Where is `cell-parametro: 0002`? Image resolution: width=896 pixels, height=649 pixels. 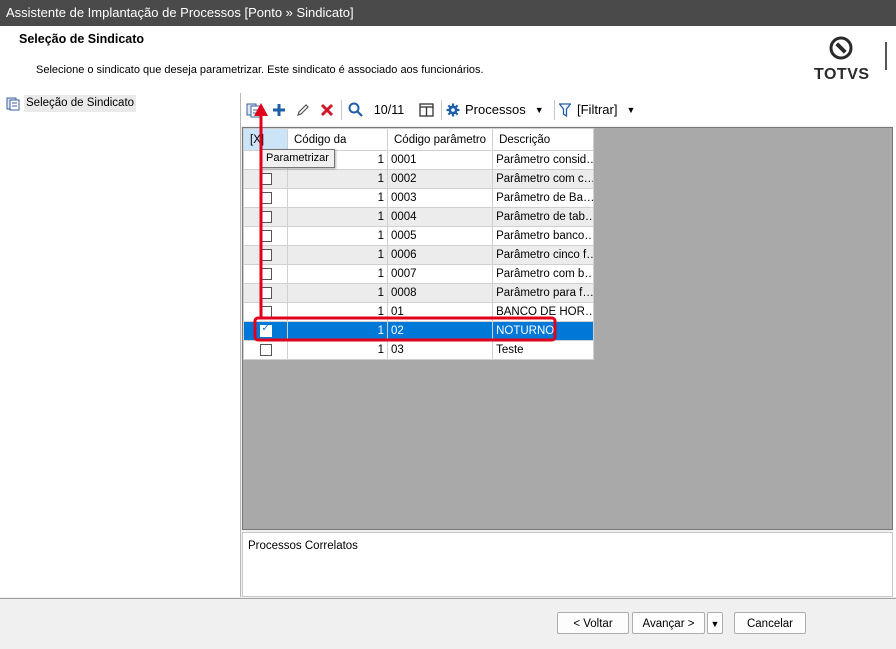 cell-parametro: 0002 is located at coordinates (440, 179).